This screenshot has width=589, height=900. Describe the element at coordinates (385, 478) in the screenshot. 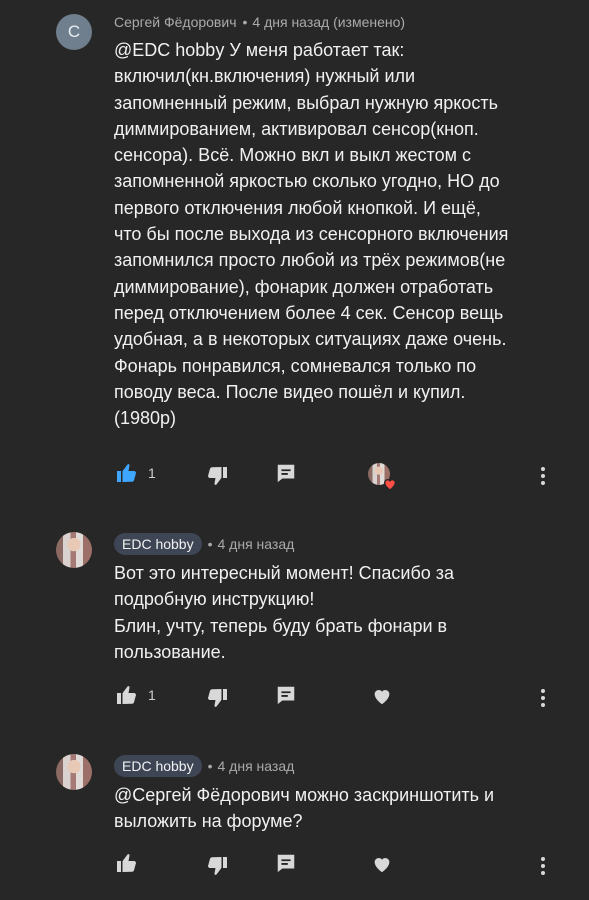

I see `creator-heart` at that location.